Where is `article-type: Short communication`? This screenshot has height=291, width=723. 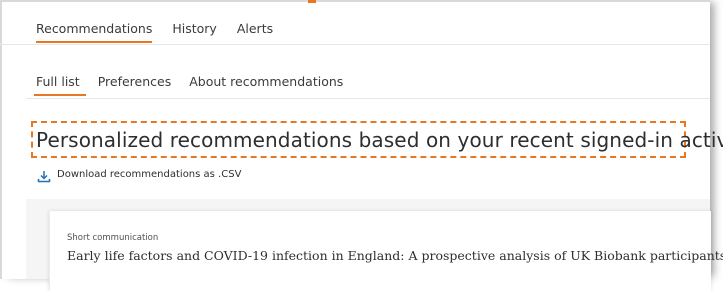 article-type: Short communication is located at coordinates (113, 238).